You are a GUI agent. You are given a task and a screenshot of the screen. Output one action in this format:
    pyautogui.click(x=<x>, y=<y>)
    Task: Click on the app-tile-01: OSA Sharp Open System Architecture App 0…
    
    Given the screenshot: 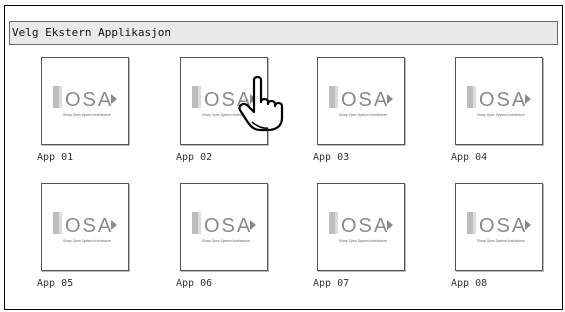 What is the action you would take?
    pyautogui.click(x=87, y=115)
    